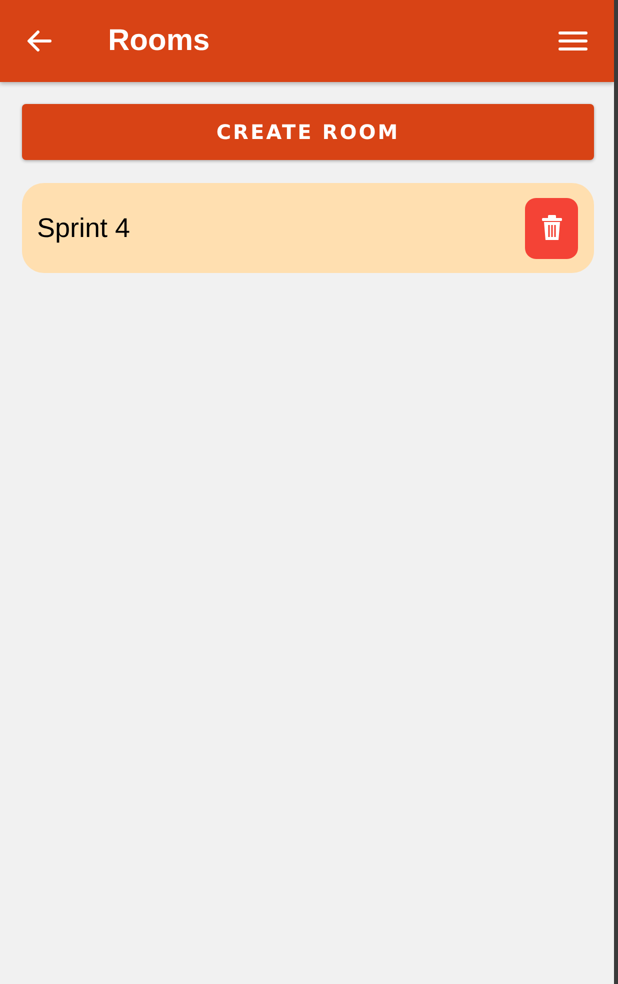  I want to click on page-title: Rooms, so click(159, 41).